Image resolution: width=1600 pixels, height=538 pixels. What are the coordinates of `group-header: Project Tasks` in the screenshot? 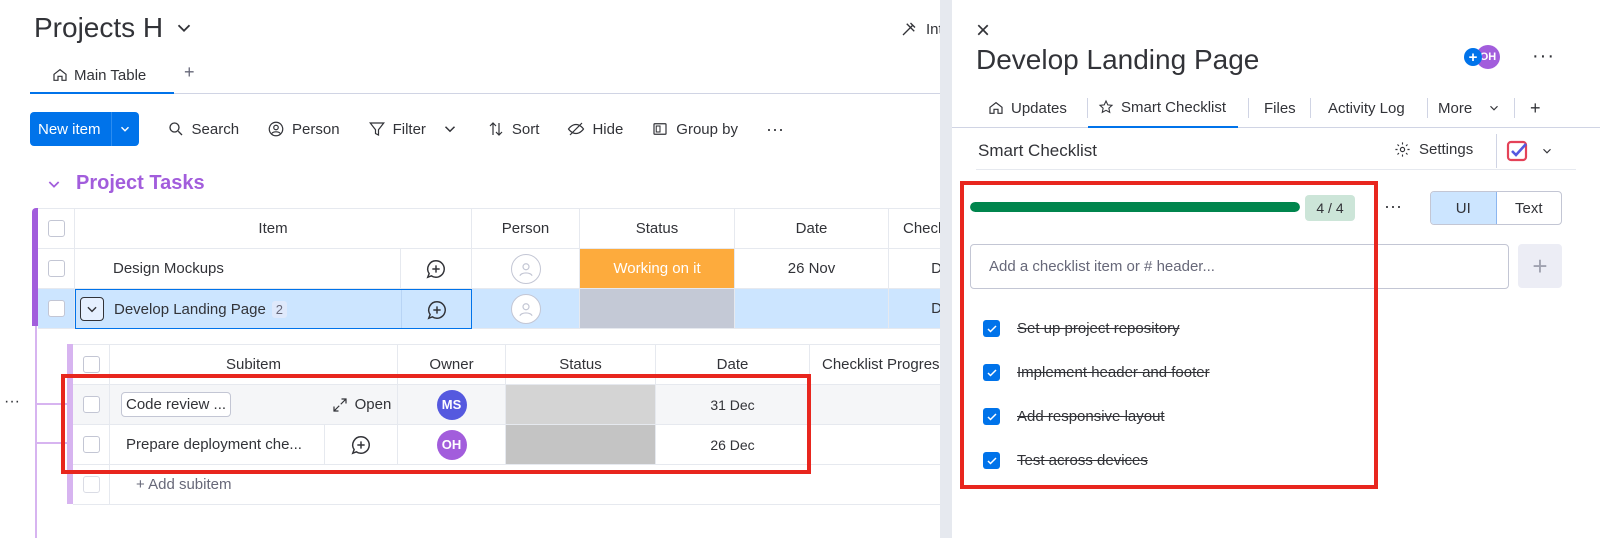 It's located at (125, 183).